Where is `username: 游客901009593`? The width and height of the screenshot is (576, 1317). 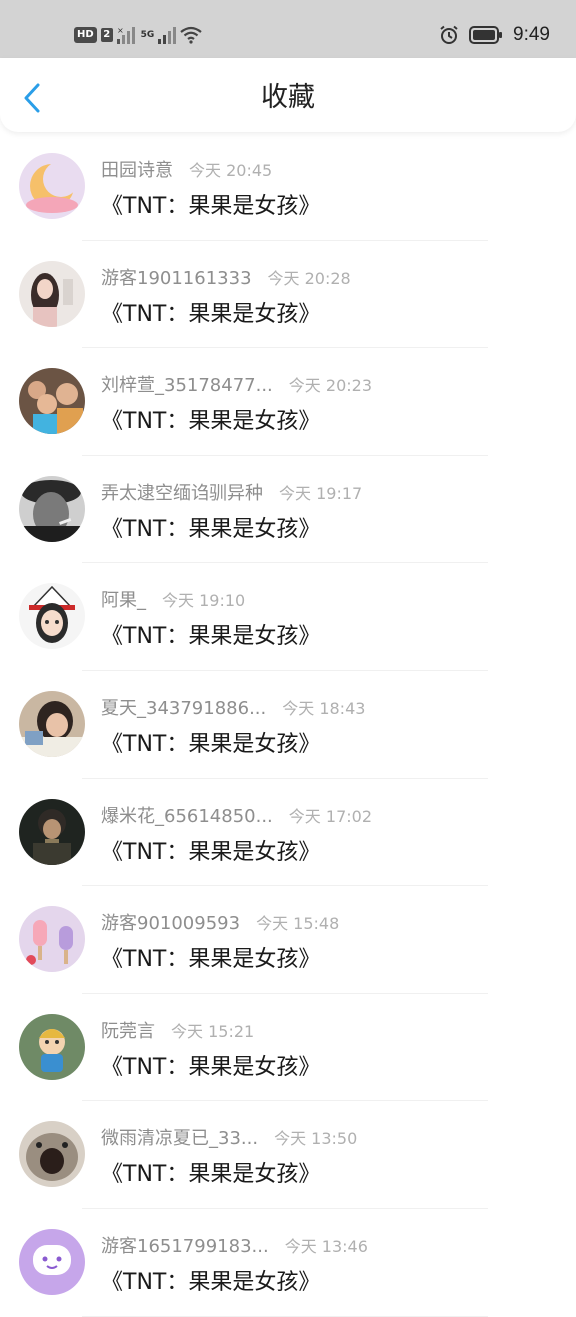 username: 游客901009593 is located at coordinates (171, 924).